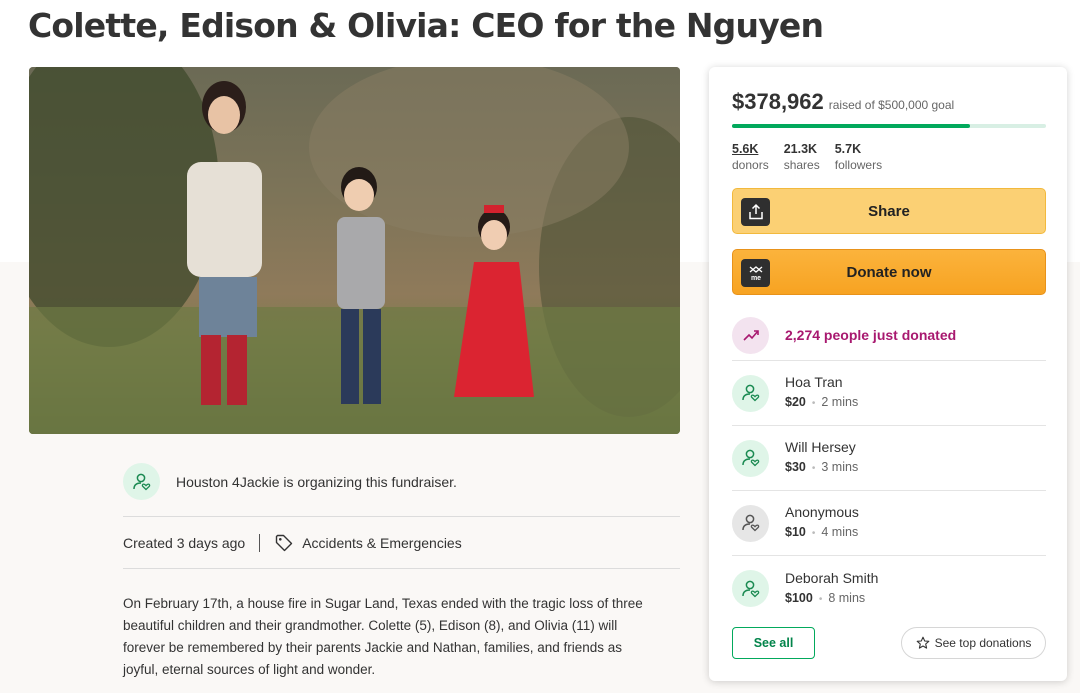  I want to click on meta-divider, so click(260, 542).